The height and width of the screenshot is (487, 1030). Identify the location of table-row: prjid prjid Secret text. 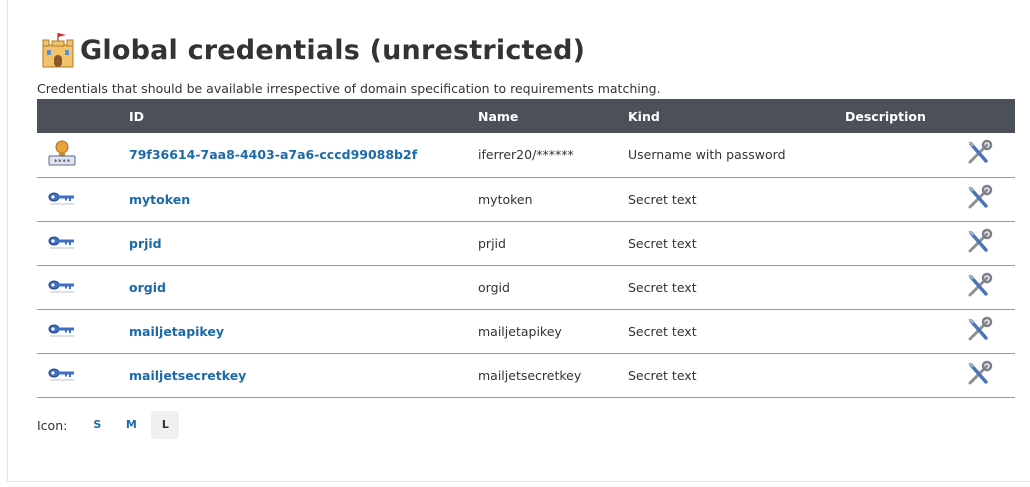
(526, 243).